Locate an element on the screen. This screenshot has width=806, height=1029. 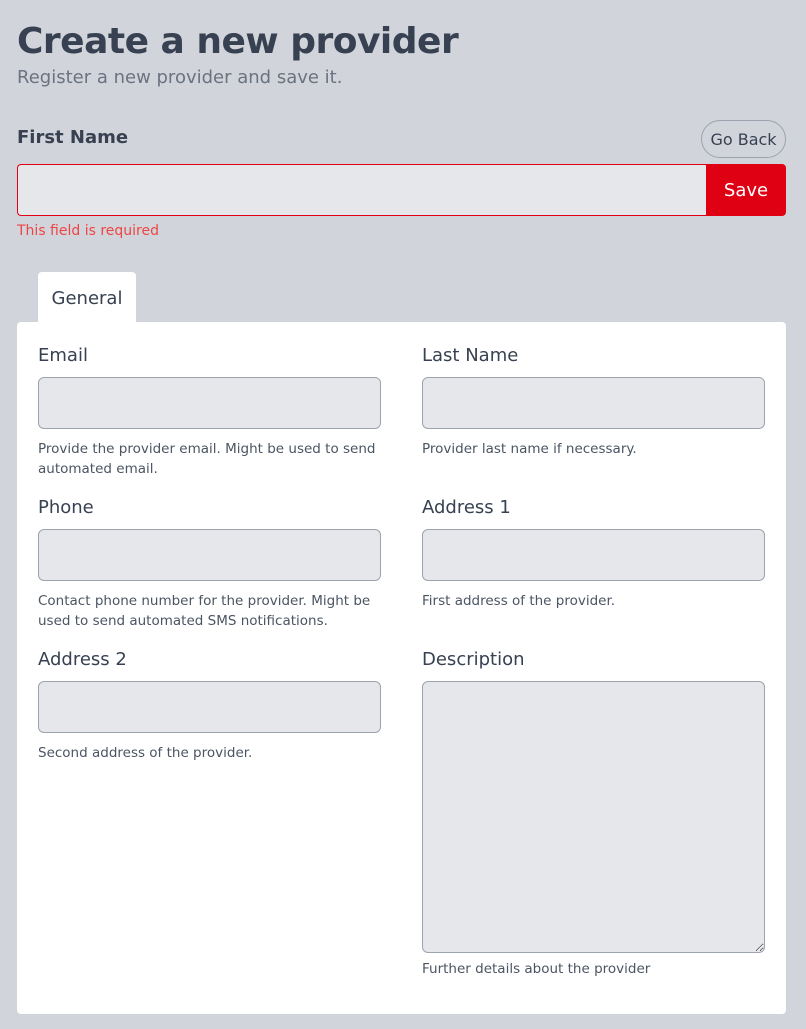
email-label: Email is located at coordinates (63, 355).